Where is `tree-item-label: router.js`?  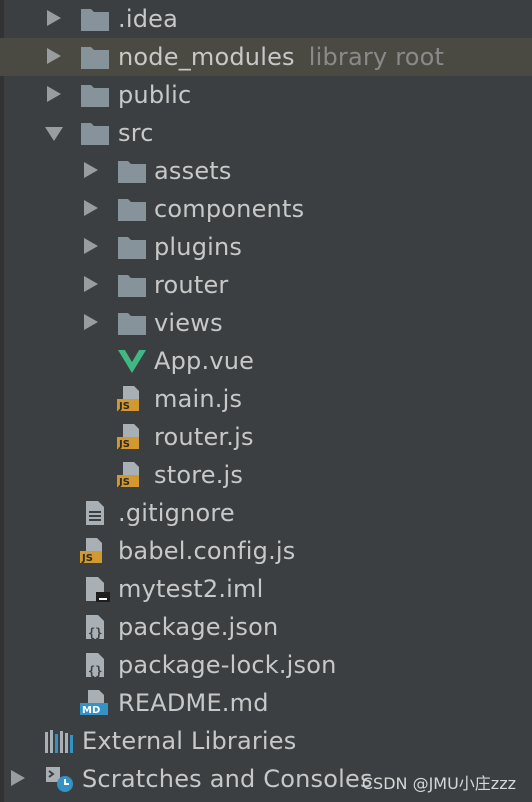
tree-item-label: router.js is located at coordinates (204, 437).